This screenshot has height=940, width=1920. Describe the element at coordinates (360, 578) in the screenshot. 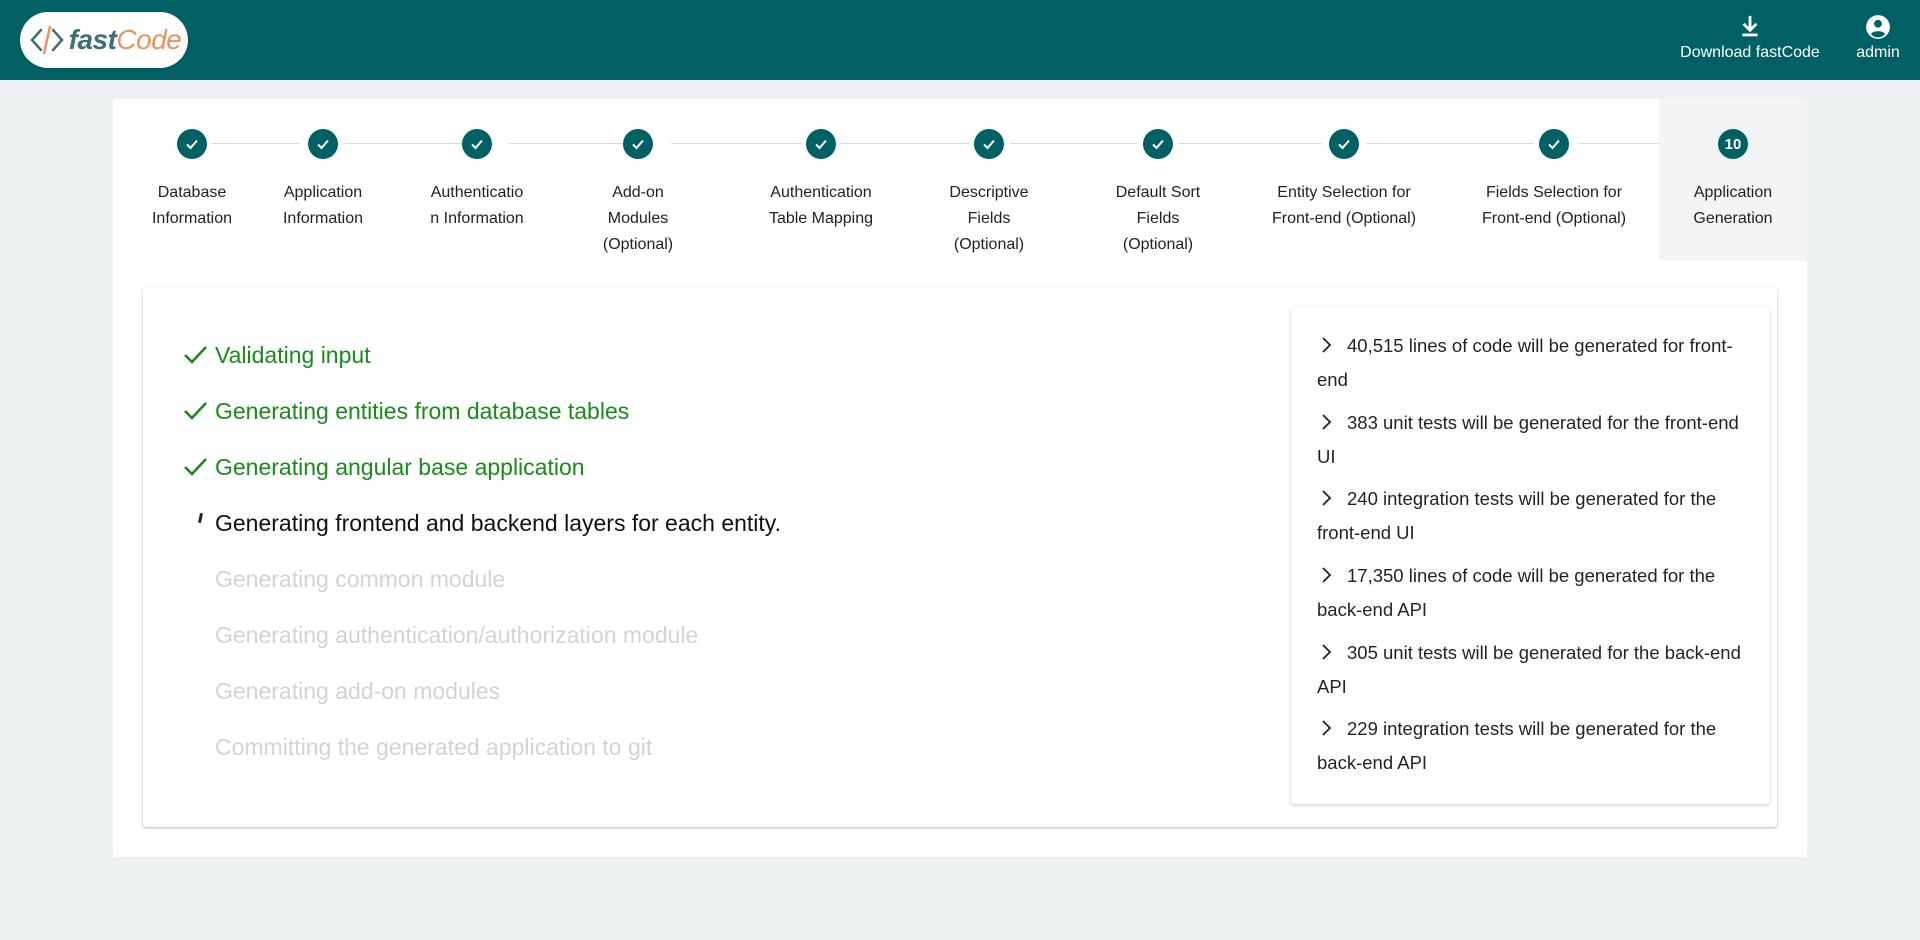

I see `progress-label: Generating common module` at that location.